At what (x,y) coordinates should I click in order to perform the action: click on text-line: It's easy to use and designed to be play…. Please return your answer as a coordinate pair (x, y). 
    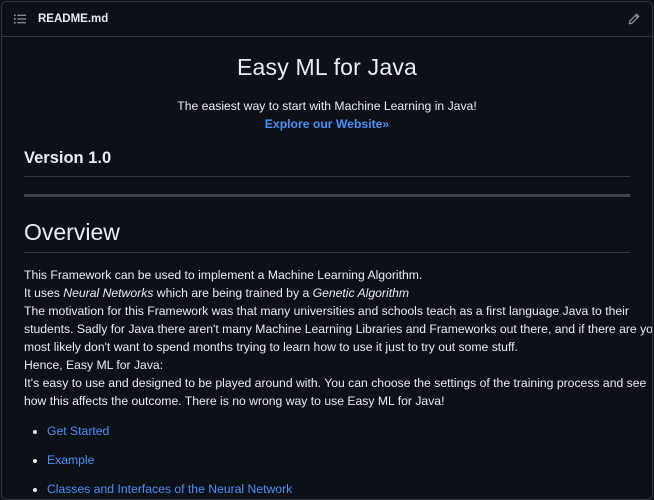
    Looking at the image, I should click on (335, 383).